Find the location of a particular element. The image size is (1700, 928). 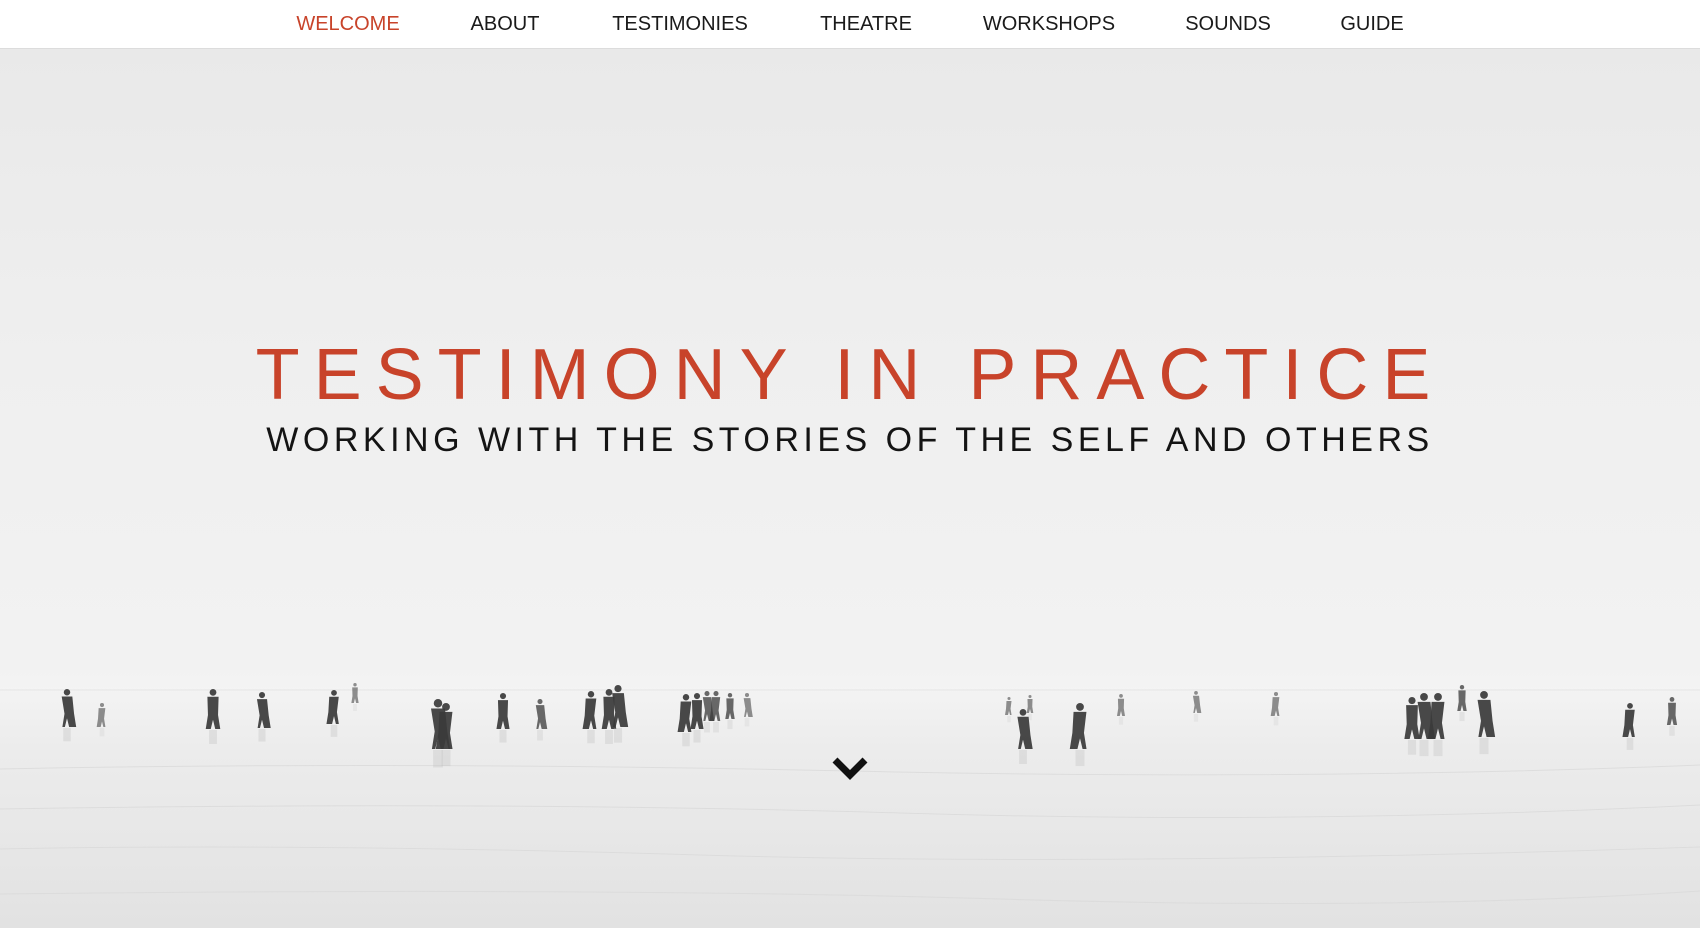

nav-item-about: ABOUT is located at coordinates (505, 24).